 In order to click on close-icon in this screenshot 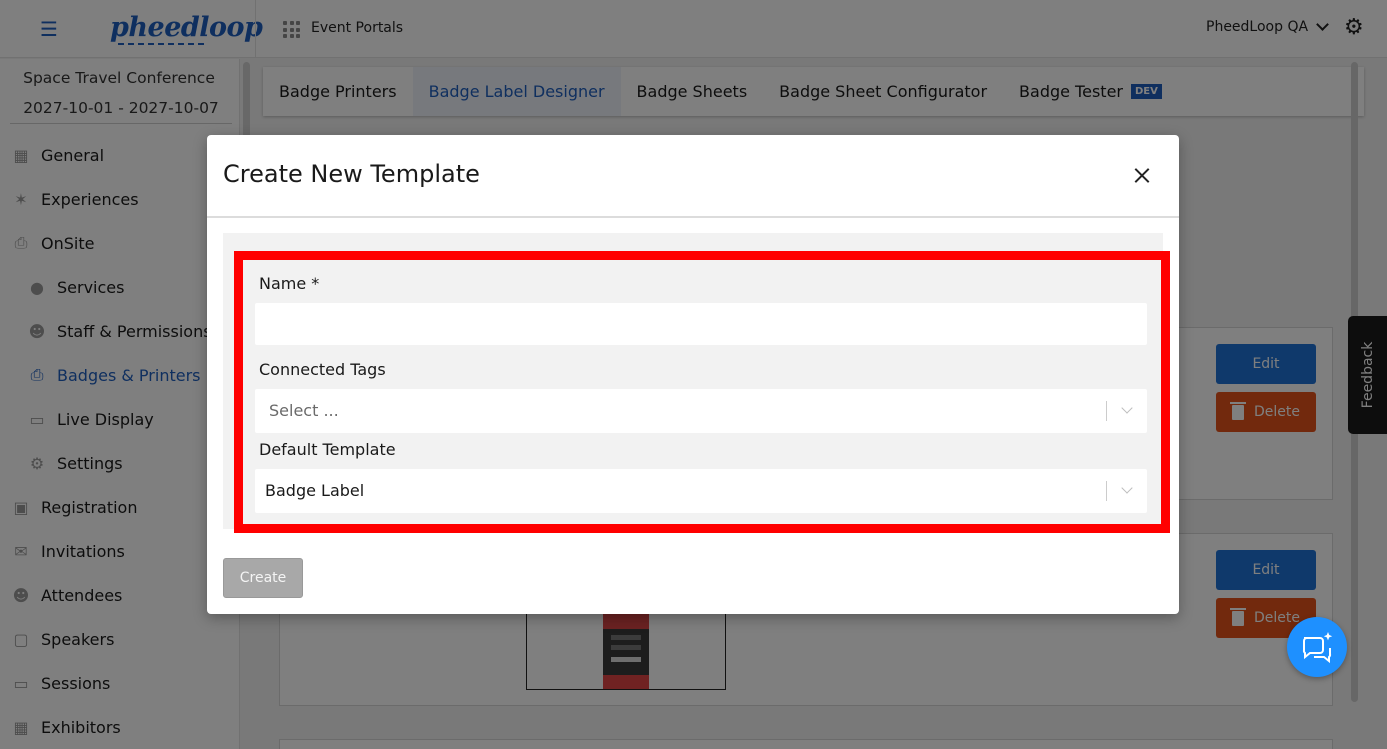, I will do `click(1142, 176)`.